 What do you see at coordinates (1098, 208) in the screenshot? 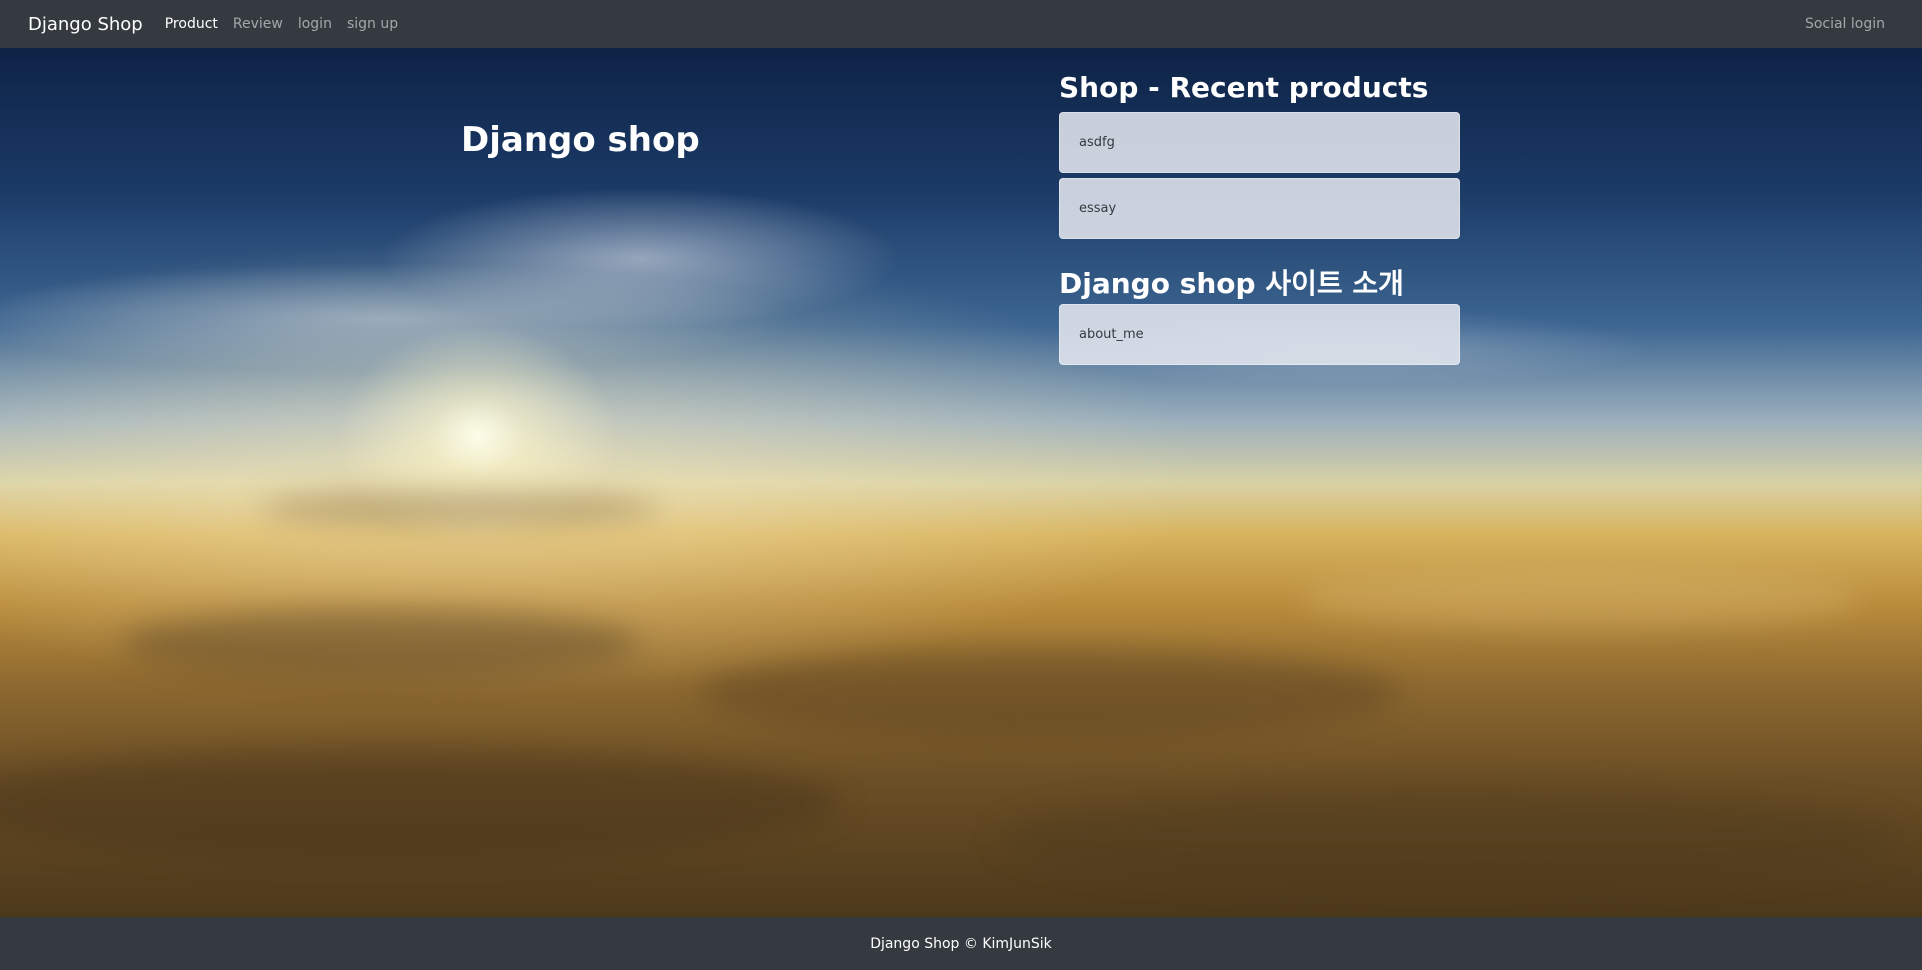
I see `recent-product-label: essay` at bounding box center [1098, 208].